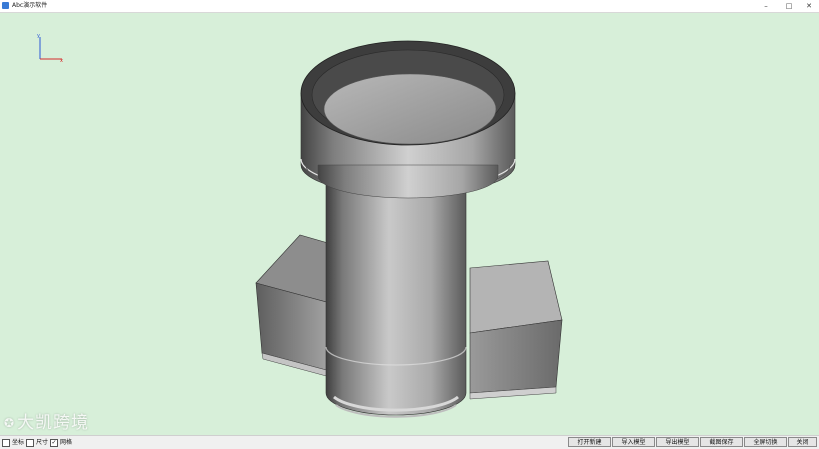 The width and height of the screenshot is (819, 449). I want to click on watermark-text: 大凯跨境, so click(53, 423).